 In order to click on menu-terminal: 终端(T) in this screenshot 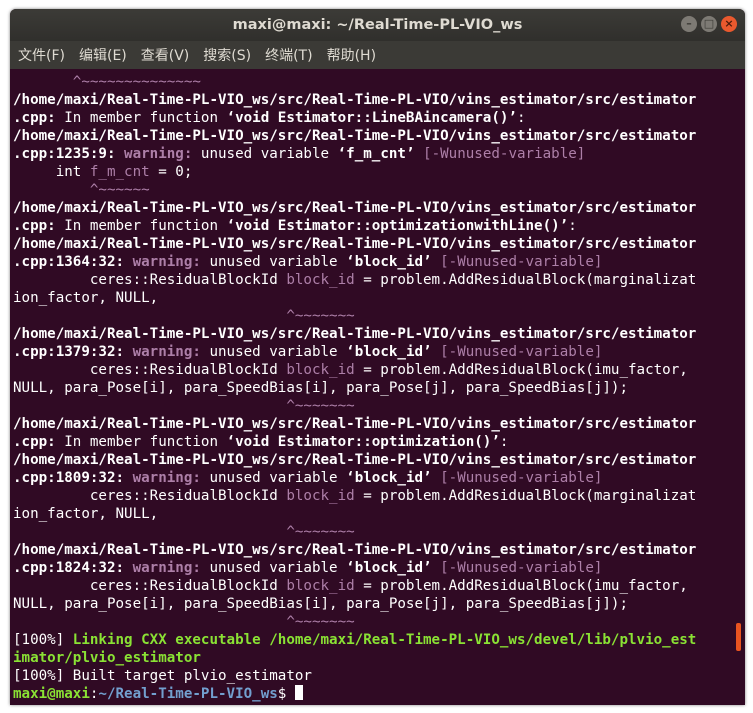, I will do `click(288, 55)`.